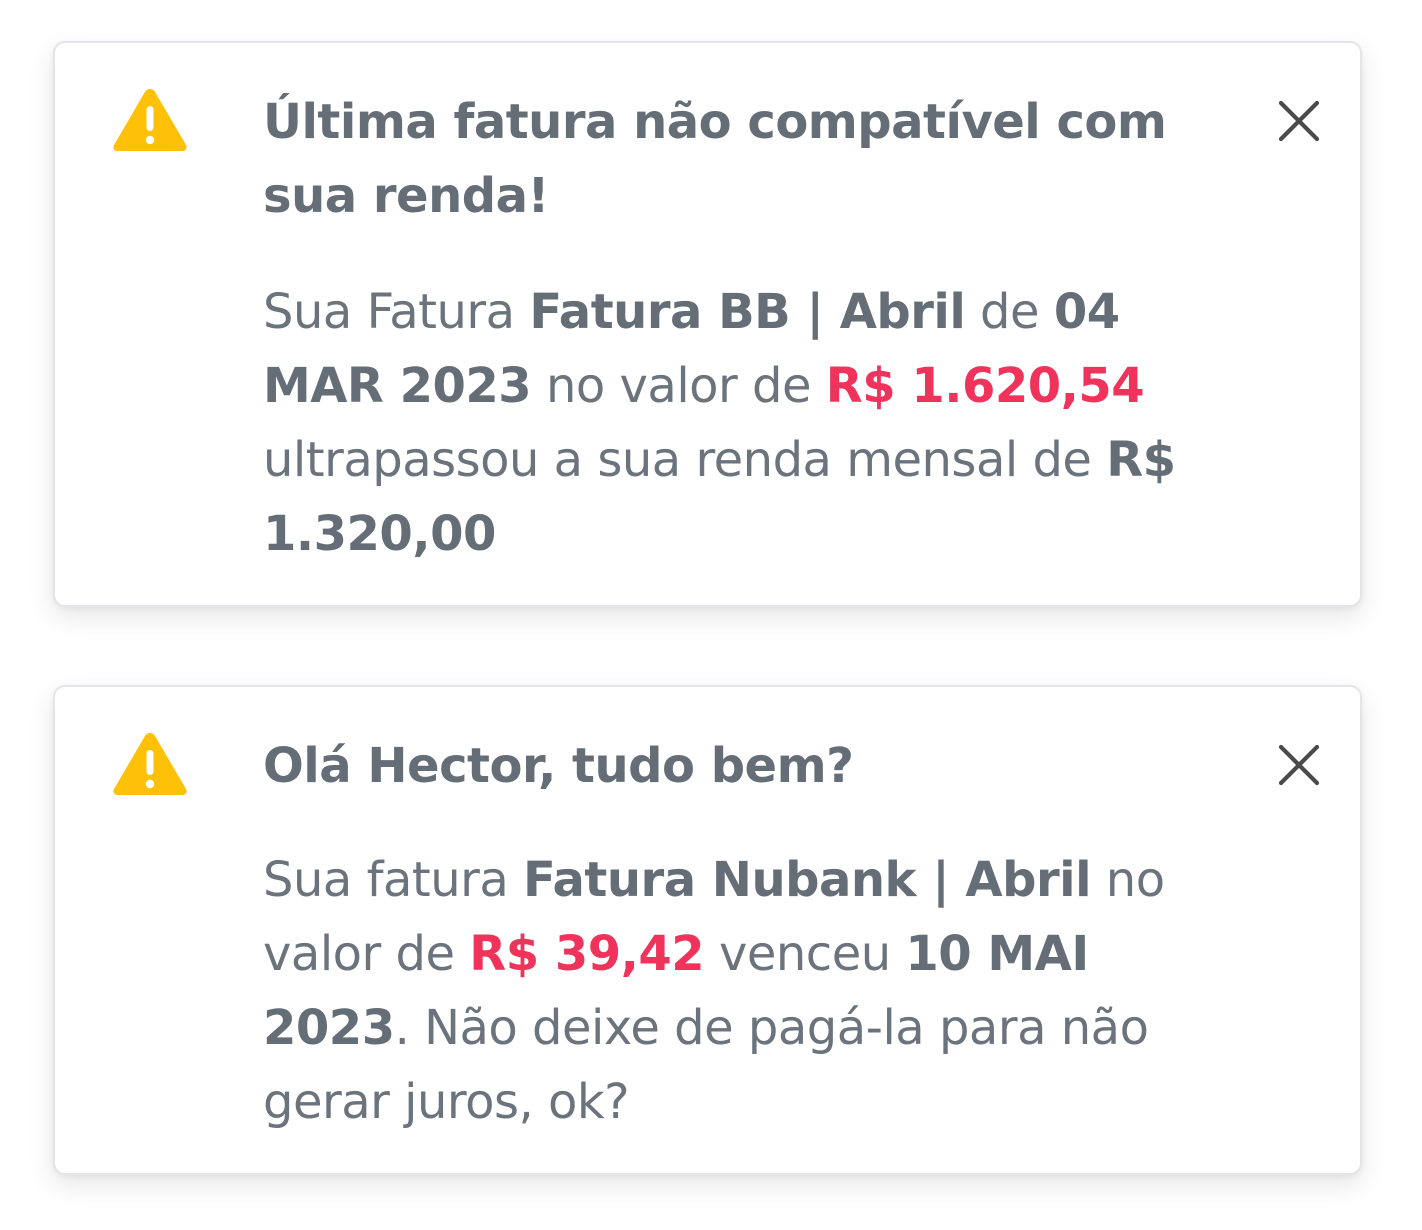 The height and width of the screenshot is (1230, 1422). I want to click on invoice-amount: R$ 39,42, so click(587, 954).